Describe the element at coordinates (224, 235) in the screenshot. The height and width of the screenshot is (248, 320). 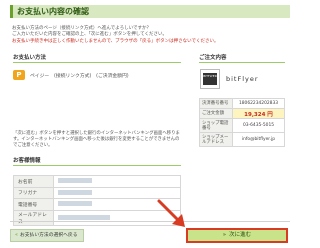
I see `chevron-right-icon: »` at that location.